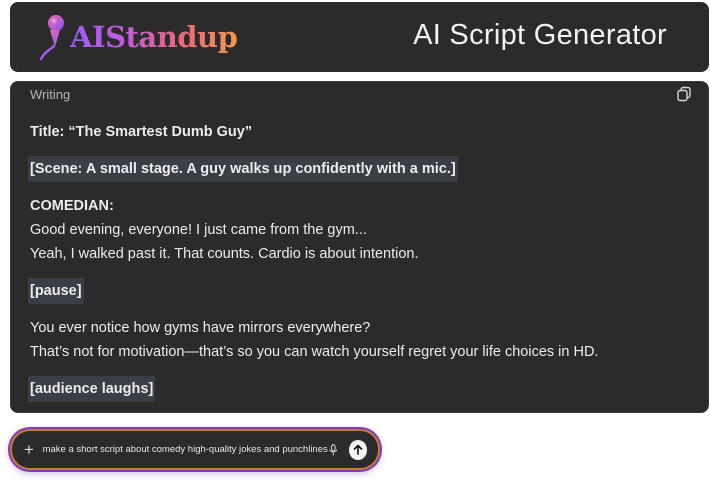 This screenshot has height=489, width=710. Describe the element at coordinates (51, 38) in the screenshot. I see `microphone-logo-icon` at that location.